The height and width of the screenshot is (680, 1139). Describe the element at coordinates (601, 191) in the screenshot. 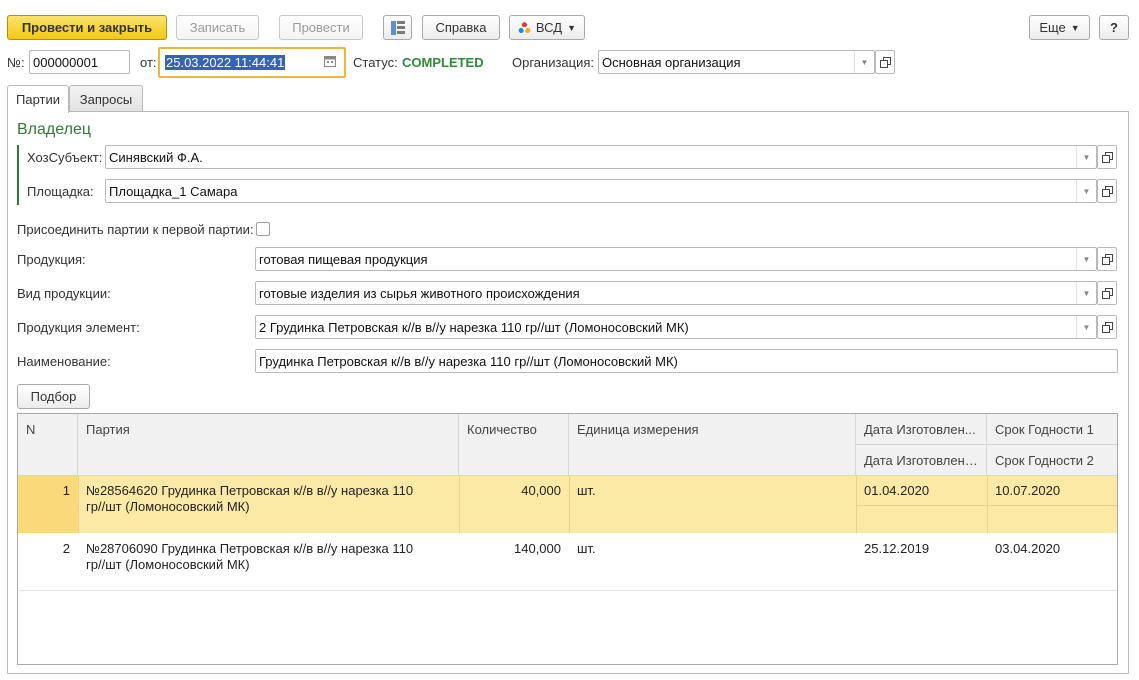

I see `site-field: Площадка_1 Самара ▼` at that location.